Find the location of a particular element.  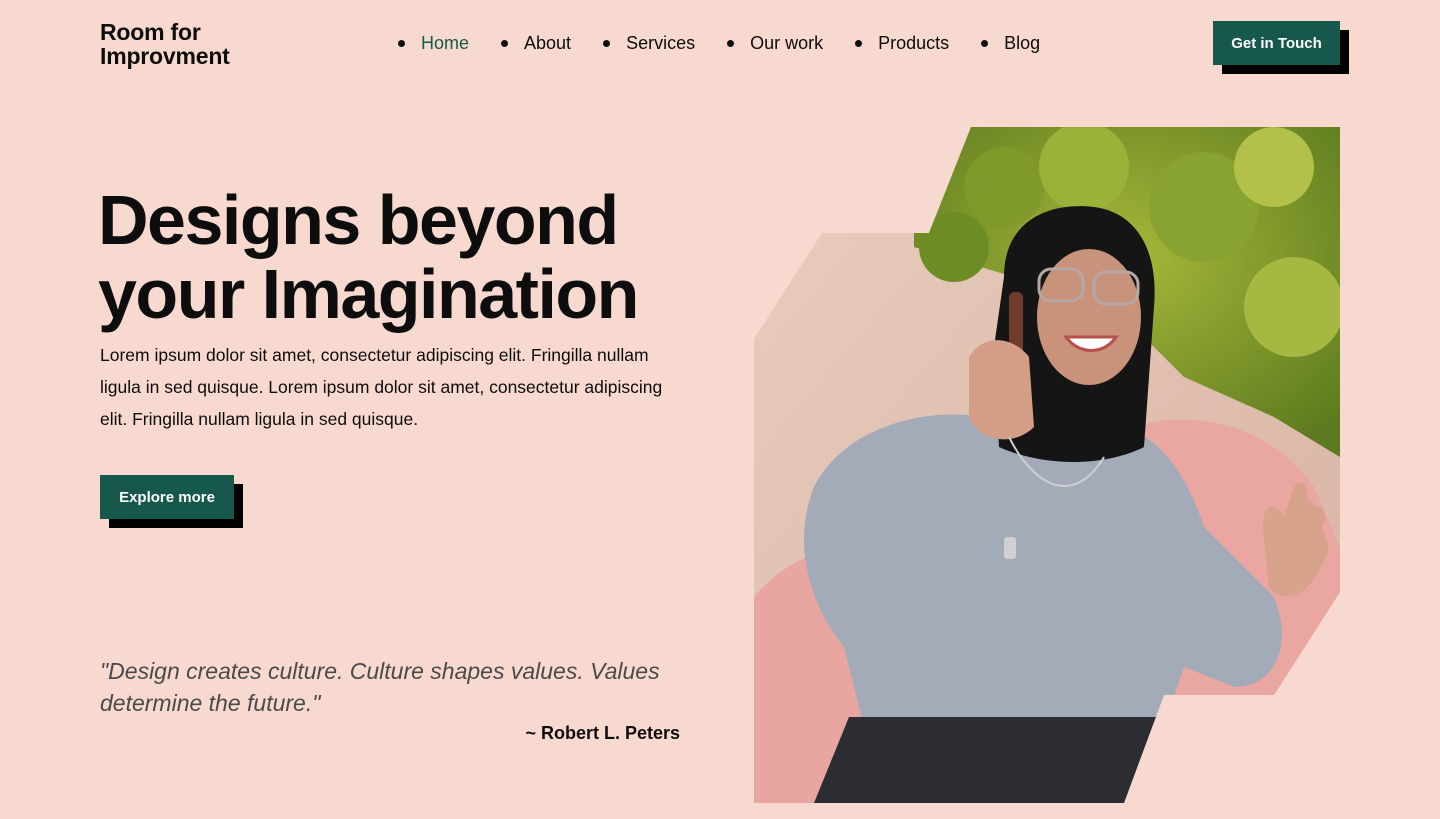

nav-label: Home is located at coordinates (445, 43).